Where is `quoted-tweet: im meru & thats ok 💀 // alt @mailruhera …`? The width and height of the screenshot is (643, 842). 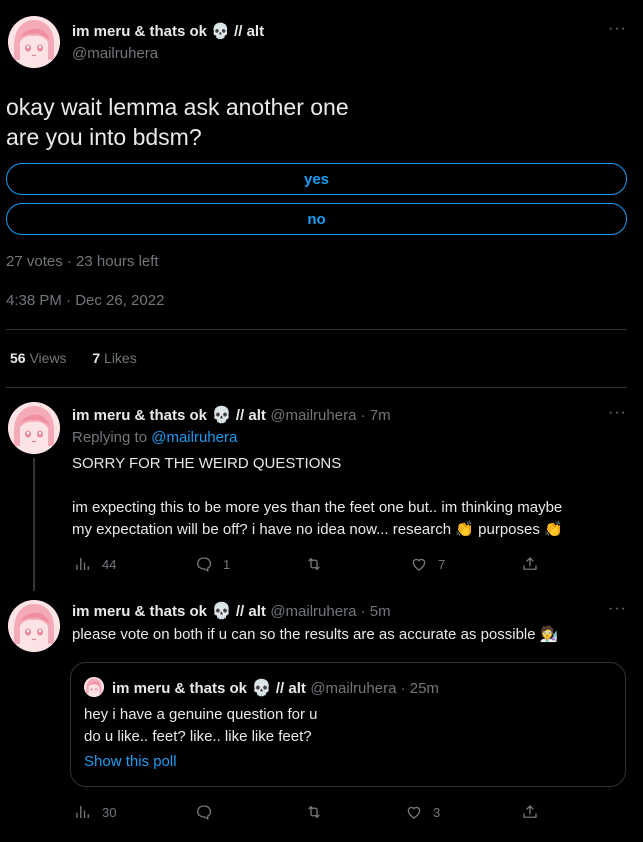 quoted-tweet: im meru & thats ok 💀 // alt @mailruhera … is located at coordinates (348, 724).